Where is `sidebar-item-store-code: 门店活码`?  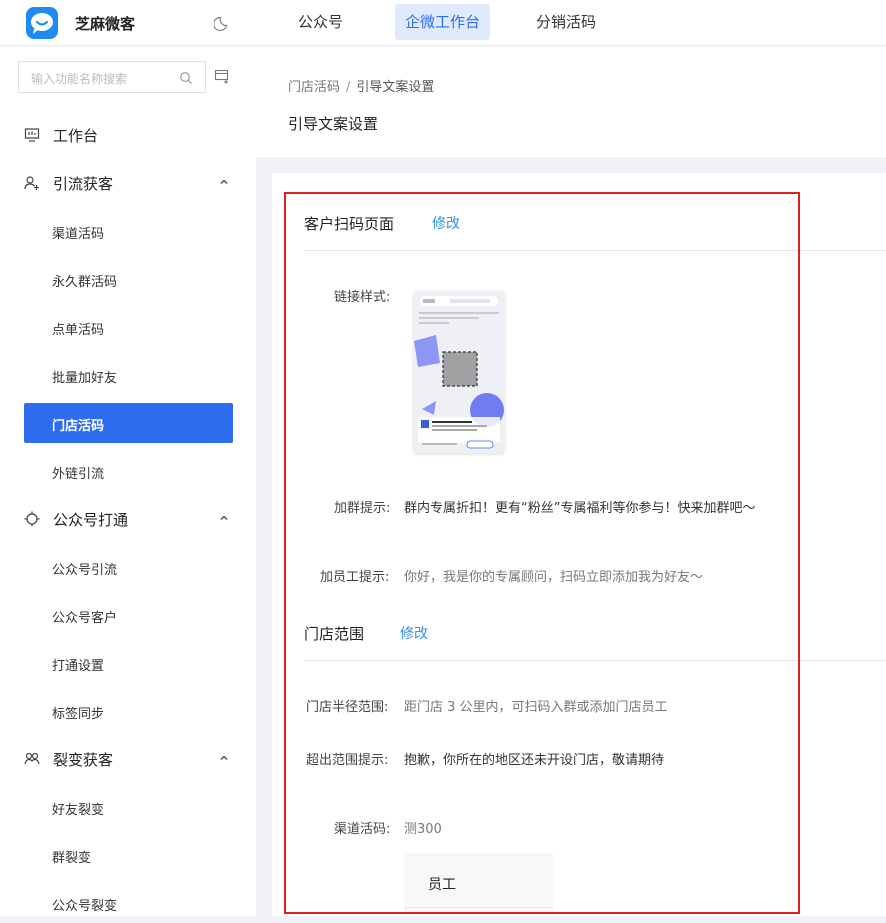
sidebar-item-store-code: 门店活码 is located at coordinates (128, 423).